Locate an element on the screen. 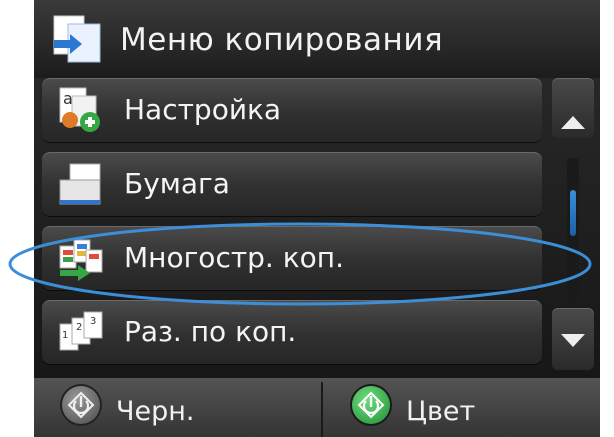 The width and height of the screenshot is (614, 437). menu-item-settings: a Настройка is located at coordinates (292, 110).